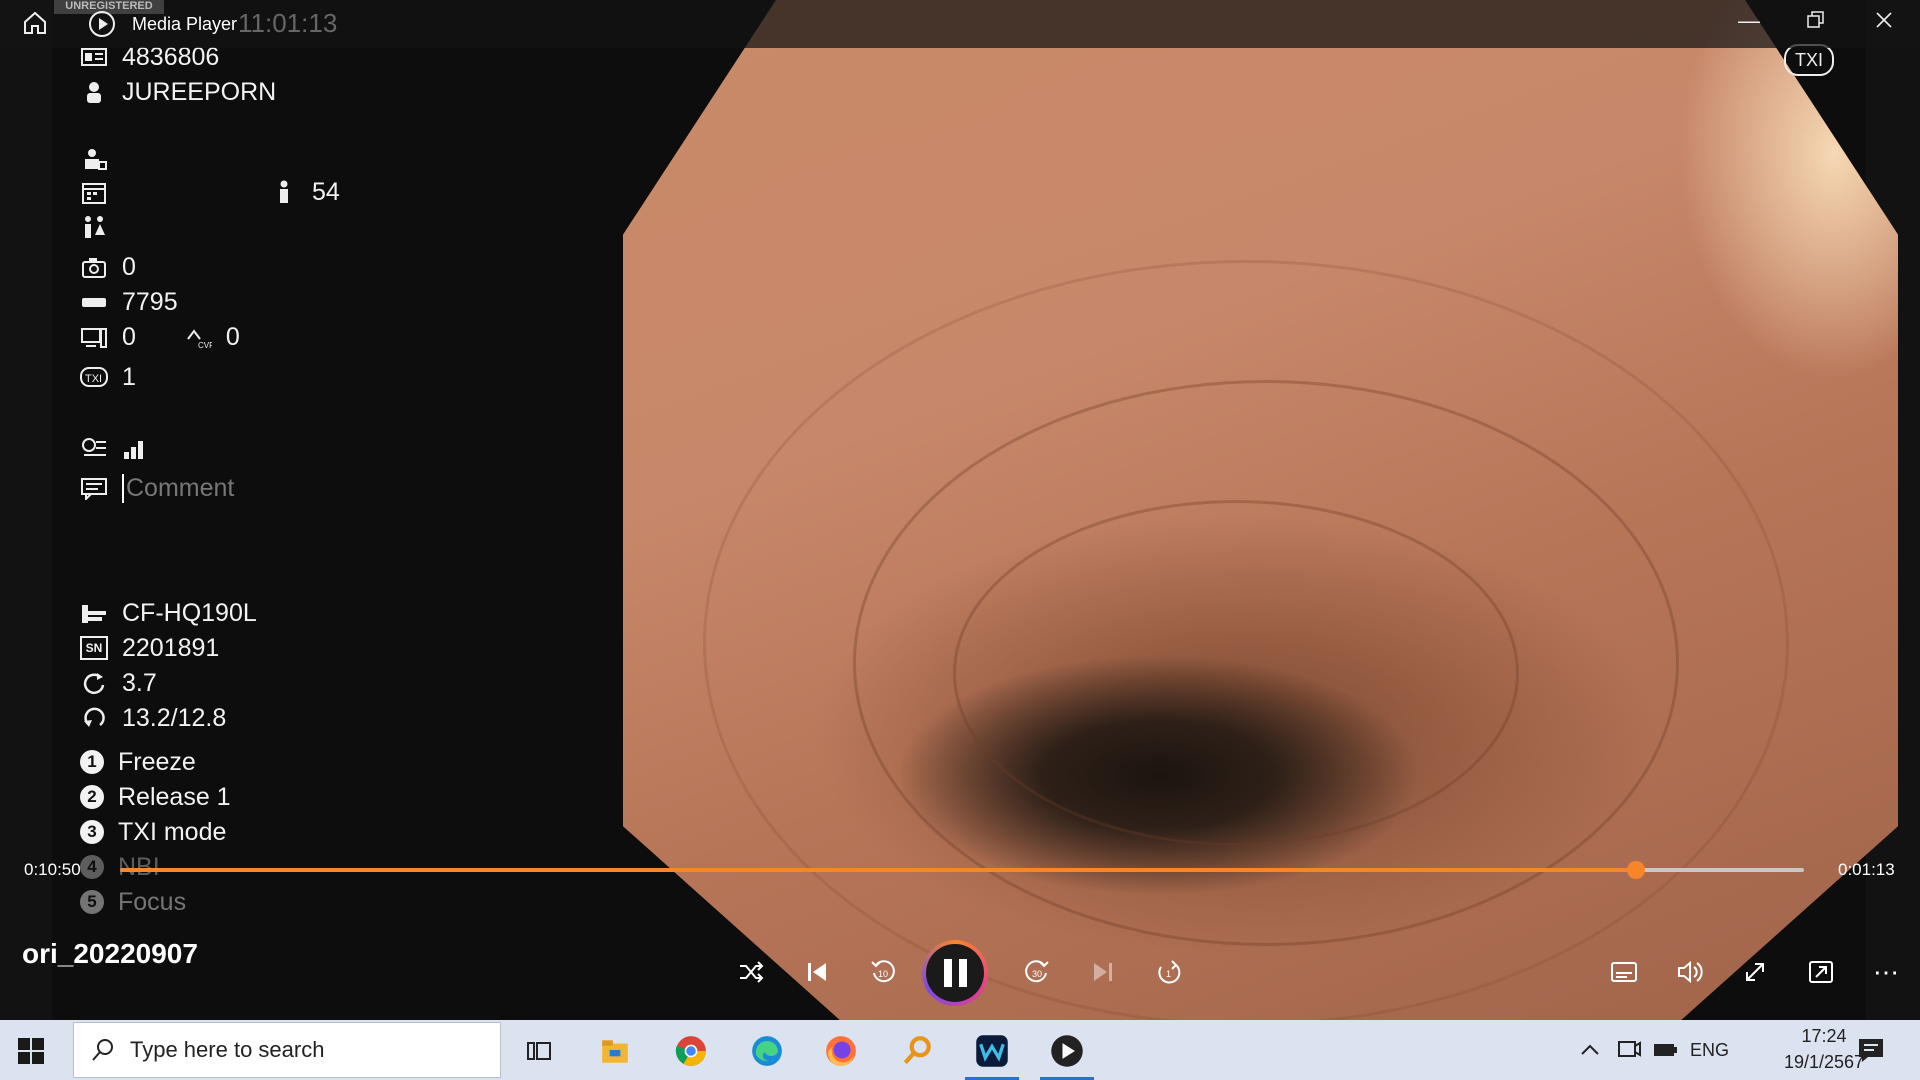 This screenshot has width=1920, height=1080. What do you see at coordinates (178, 488) in the screenshot?
I see `comment-input: Comment` at bounding box center [178, 488].